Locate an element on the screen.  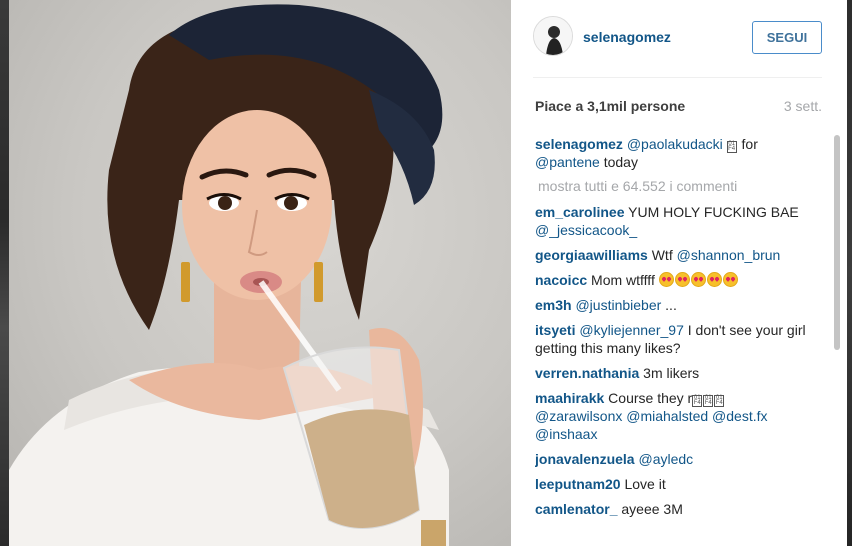
comment-mention: @shannon_brun is located at coordinates (729, 255).